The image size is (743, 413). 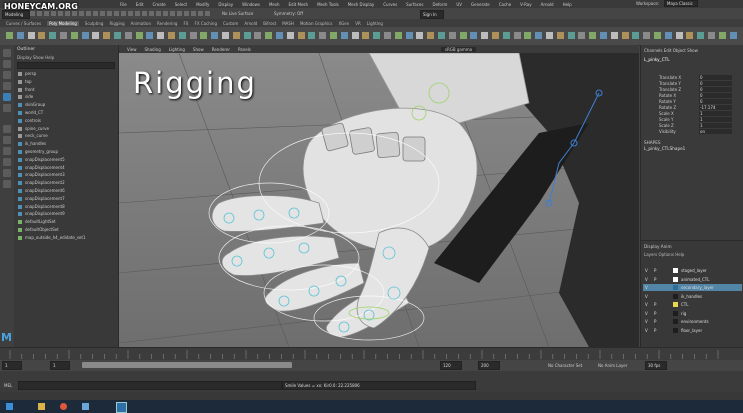 What do you see at coordinates (23, 23) in the screenshot?
I see `shelf-tab-curves-surfaces: Curves / Surfaces` at bounding box center [23, 23].